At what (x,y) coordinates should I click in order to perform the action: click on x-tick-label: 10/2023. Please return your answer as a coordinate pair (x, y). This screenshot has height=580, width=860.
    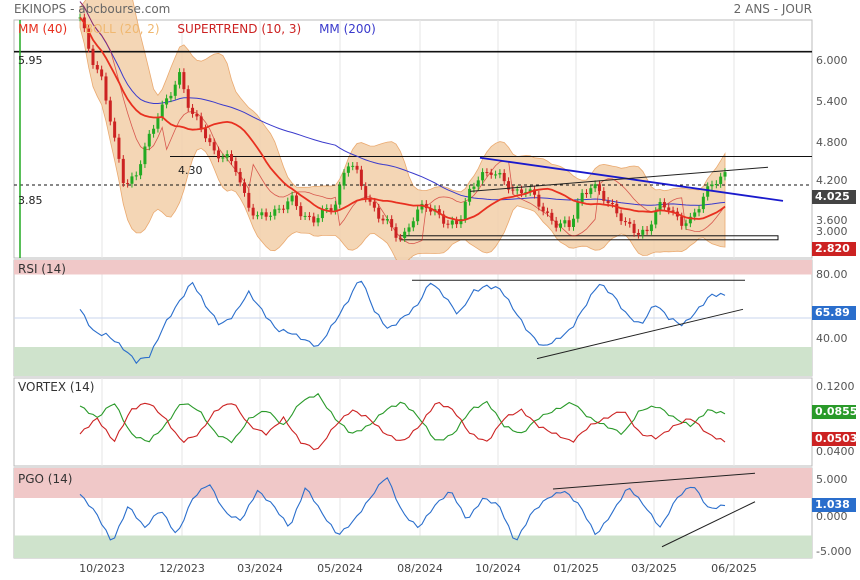
    Looking at the image, I should click on (102, 568).